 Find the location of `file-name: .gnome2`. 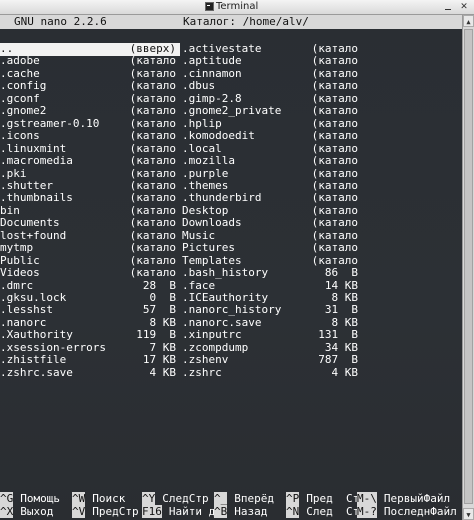

file-name: .gnome2 is located at coordinates (23, 111).